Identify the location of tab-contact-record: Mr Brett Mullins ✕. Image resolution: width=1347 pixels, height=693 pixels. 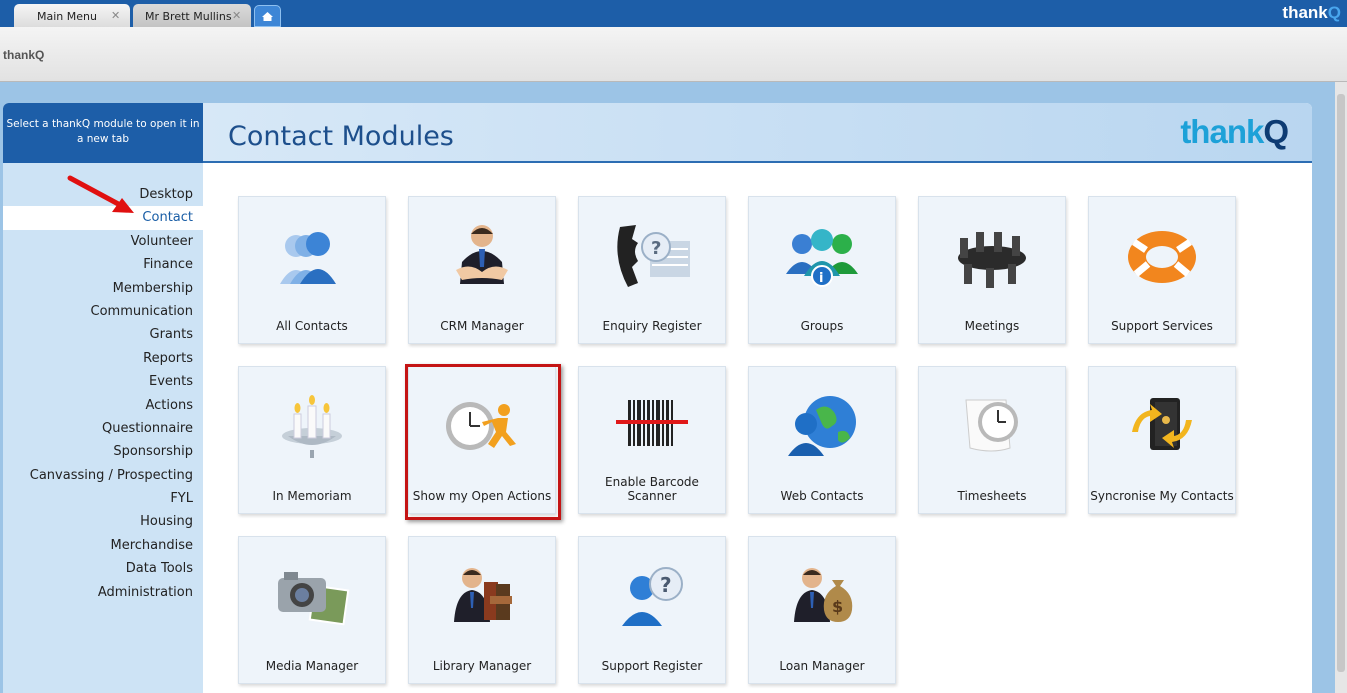
(192, 15).